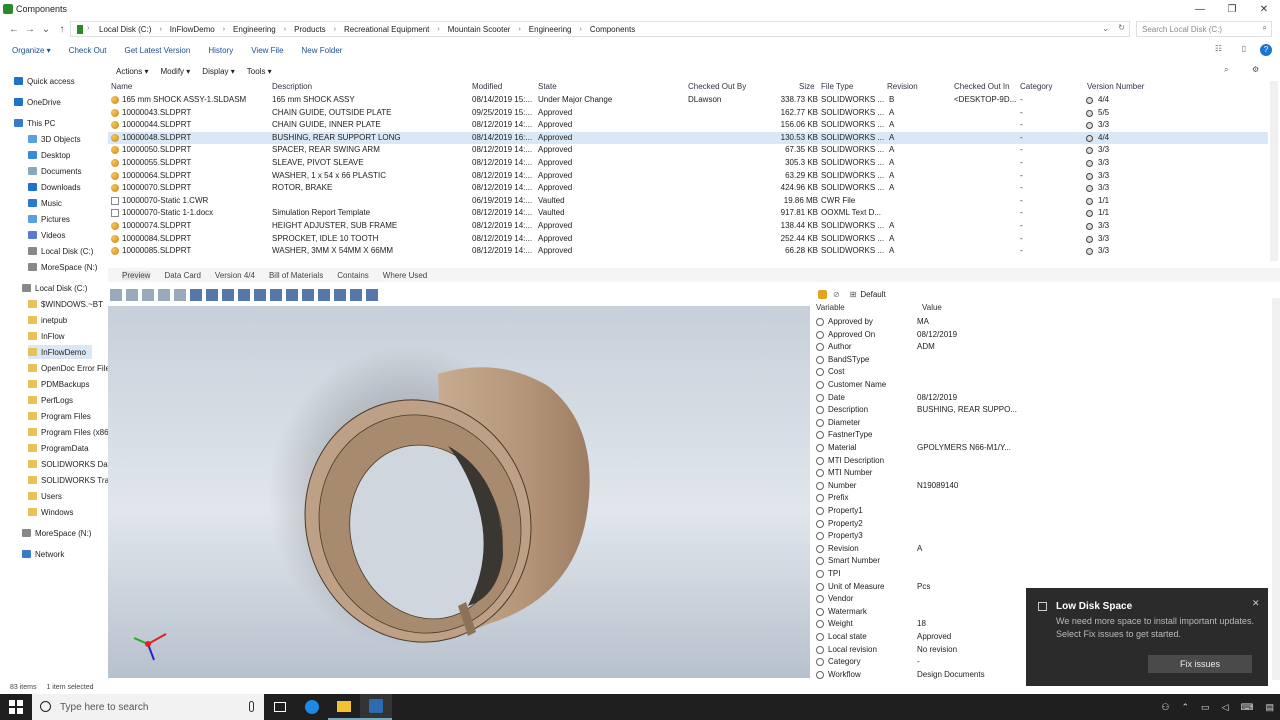 The width and height of the screenshot is (1280, 720). Describe the element at coordinates (937, 485) in the screenshot. I see `property-value: N19089140` at that location.